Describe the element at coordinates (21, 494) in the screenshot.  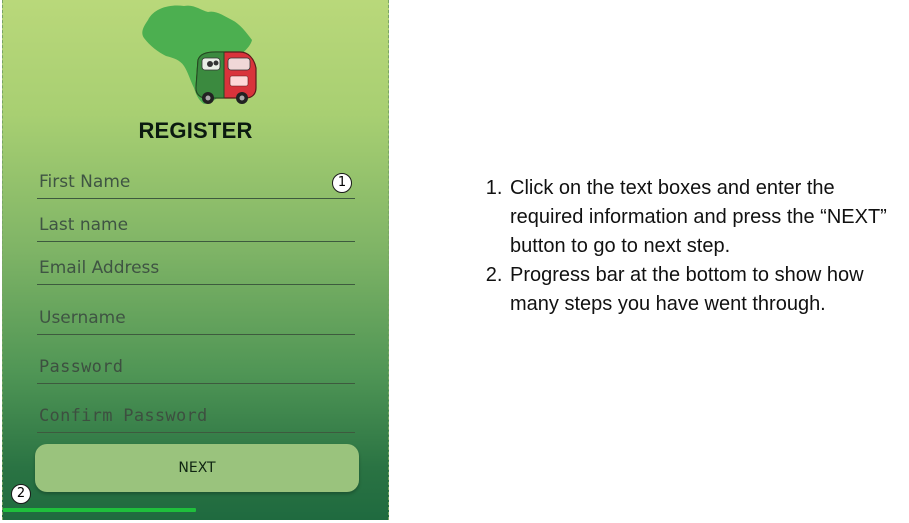
I see `callout-badge-2: 2` at that location.